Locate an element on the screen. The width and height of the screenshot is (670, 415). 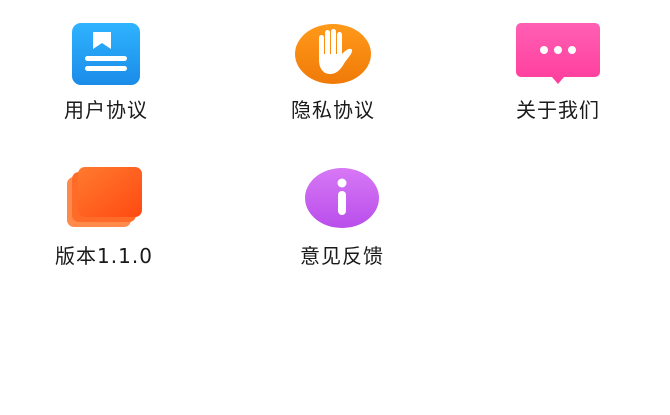
menu-item-feedback: 意见反馈 is located at coordinates (342, 226).